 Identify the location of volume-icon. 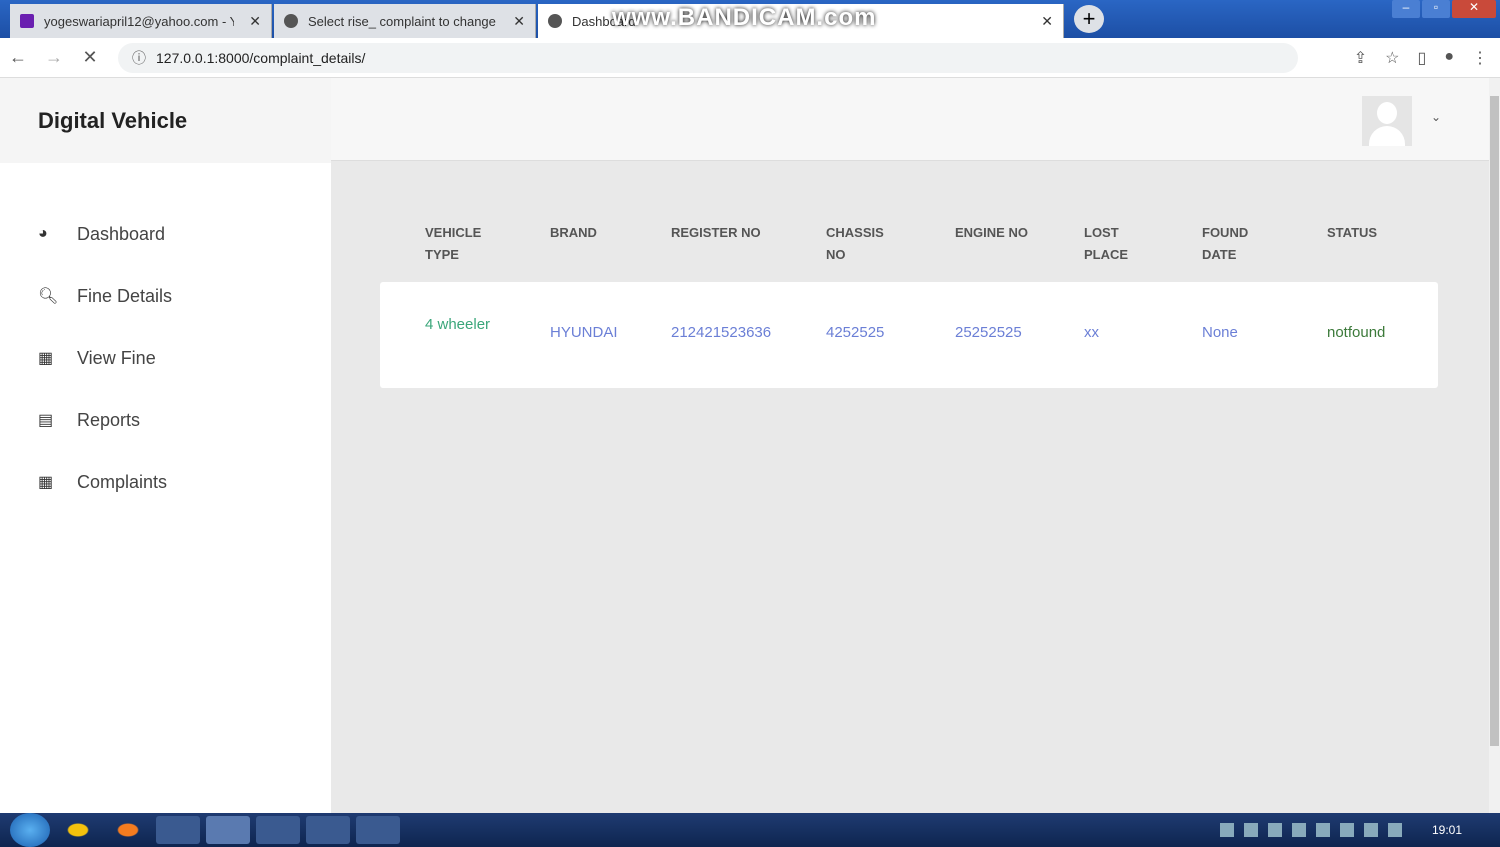
(1346, 830).